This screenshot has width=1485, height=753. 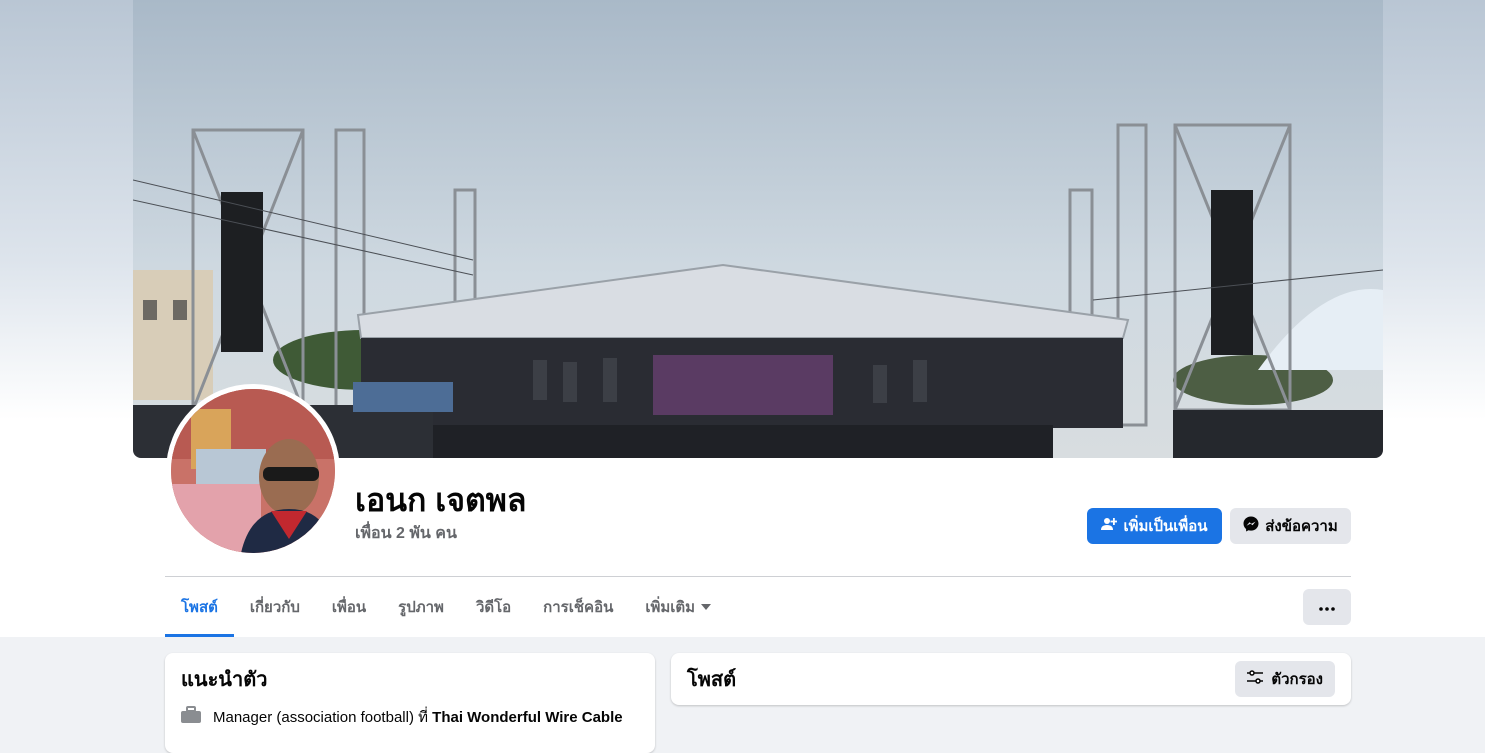 I want to click on tab-videos-label: วิดีโอ, so click(x=493, y=607).